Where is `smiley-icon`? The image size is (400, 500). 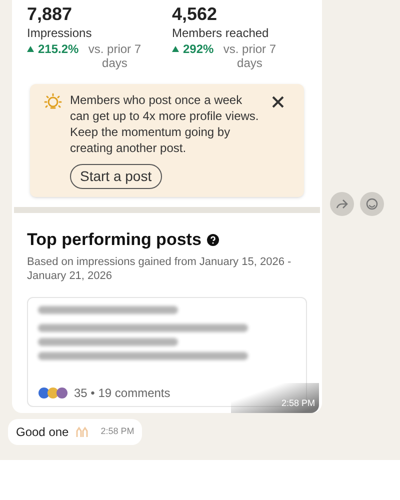 smiley-icon is located at coordinates (372, 204).